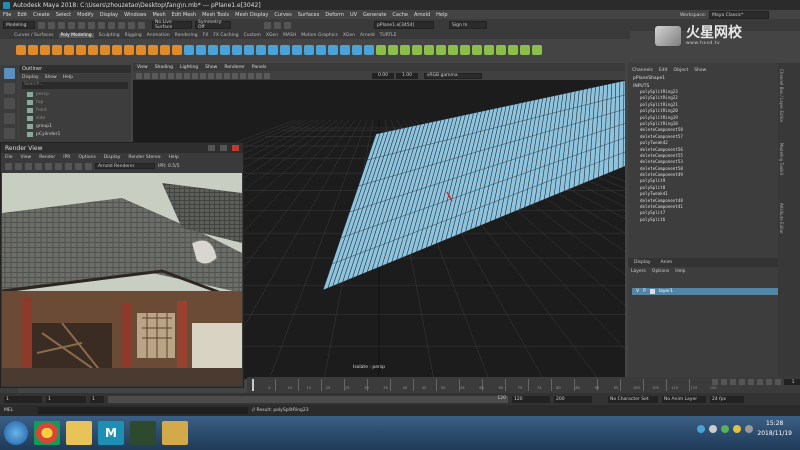 This screenshot has width=800, height=450. Describe the element at coordinates (465, 50) in the screenshot. I see `shelf-crease-icon` at that location.